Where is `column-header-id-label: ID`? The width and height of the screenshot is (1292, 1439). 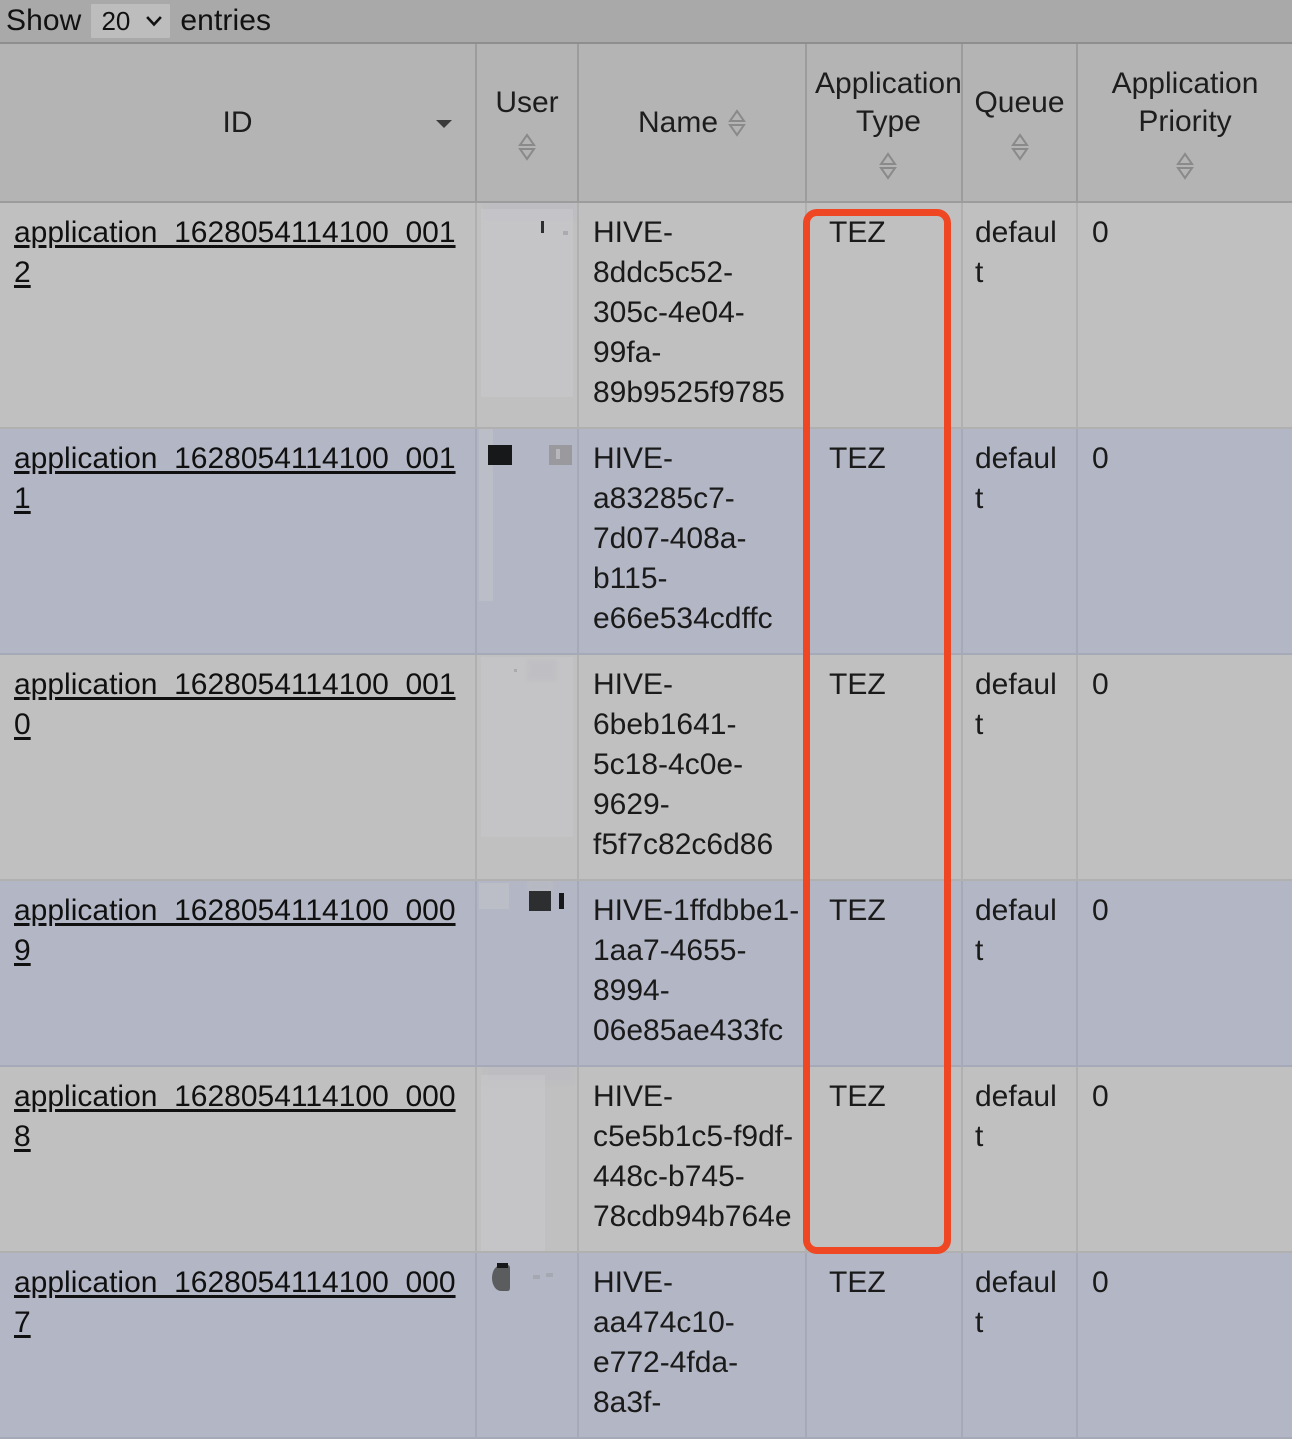
column-header-id-label: ID is located at coordinates (237, 122).